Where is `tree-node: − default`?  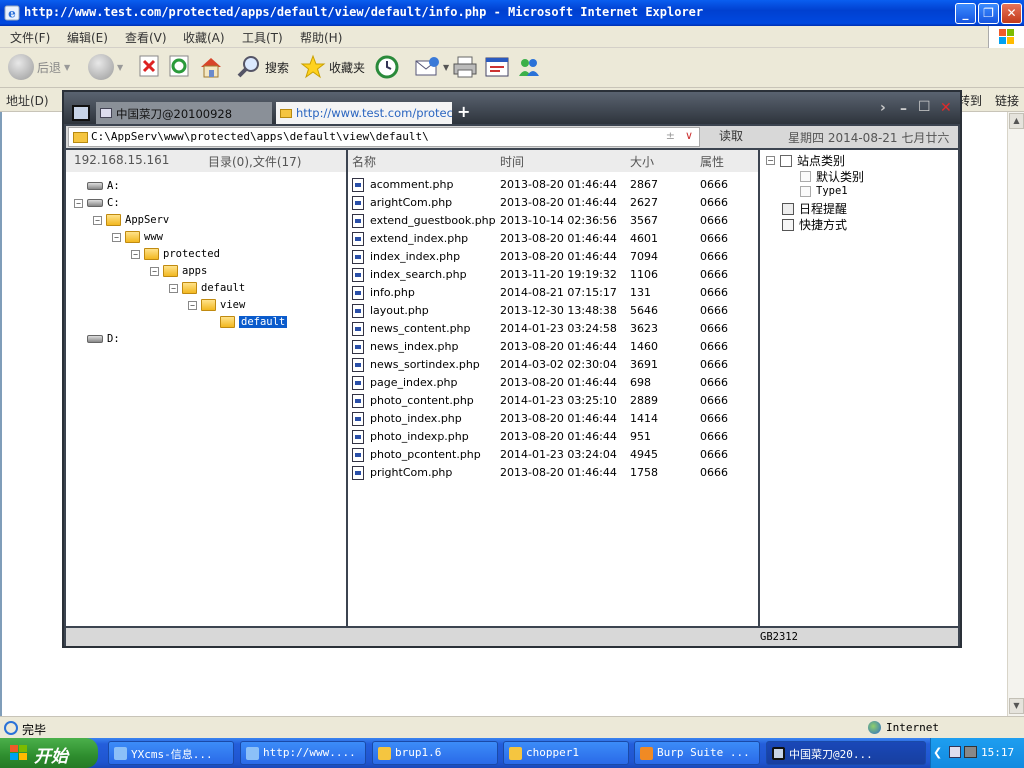
tree-node: − default is located at coordinates (207, 288).